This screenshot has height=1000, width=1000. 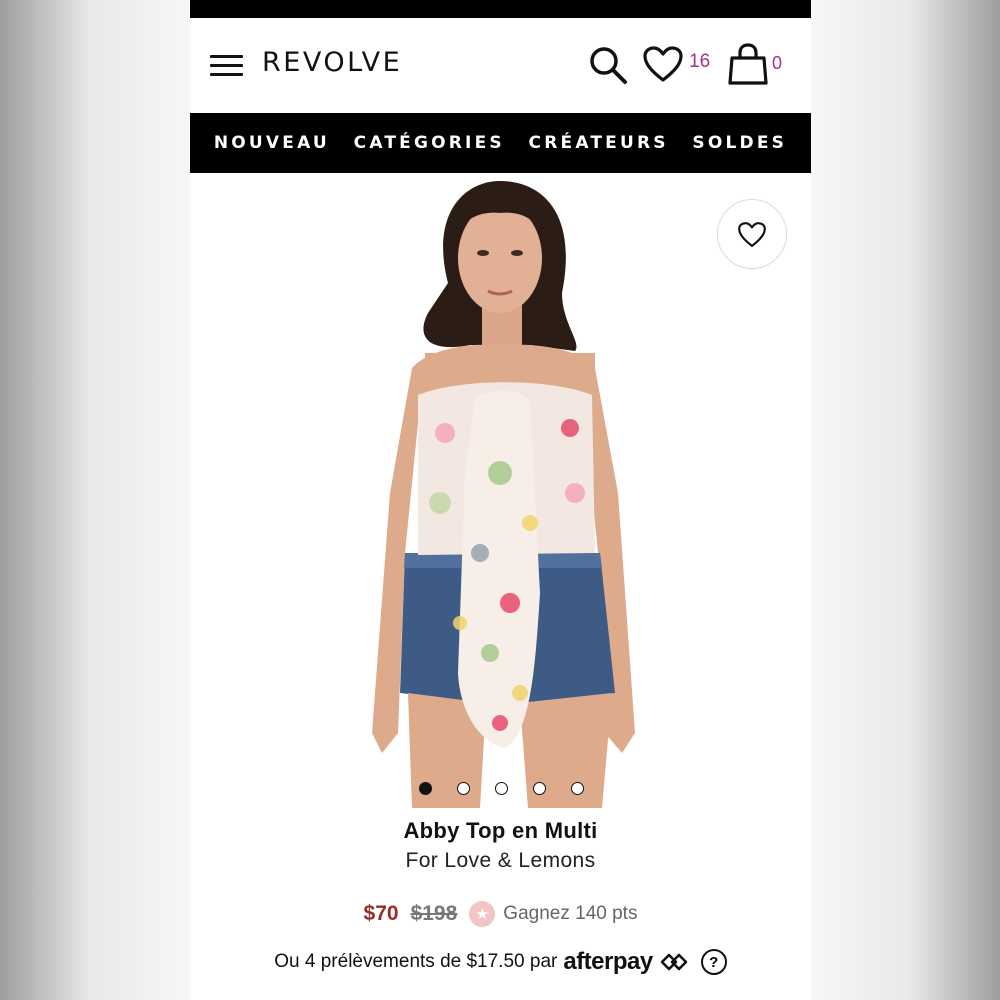 What do you see at coordinates (608, 65) in the screenshot?
I see `search-icon` at bounding box center [608, 65].